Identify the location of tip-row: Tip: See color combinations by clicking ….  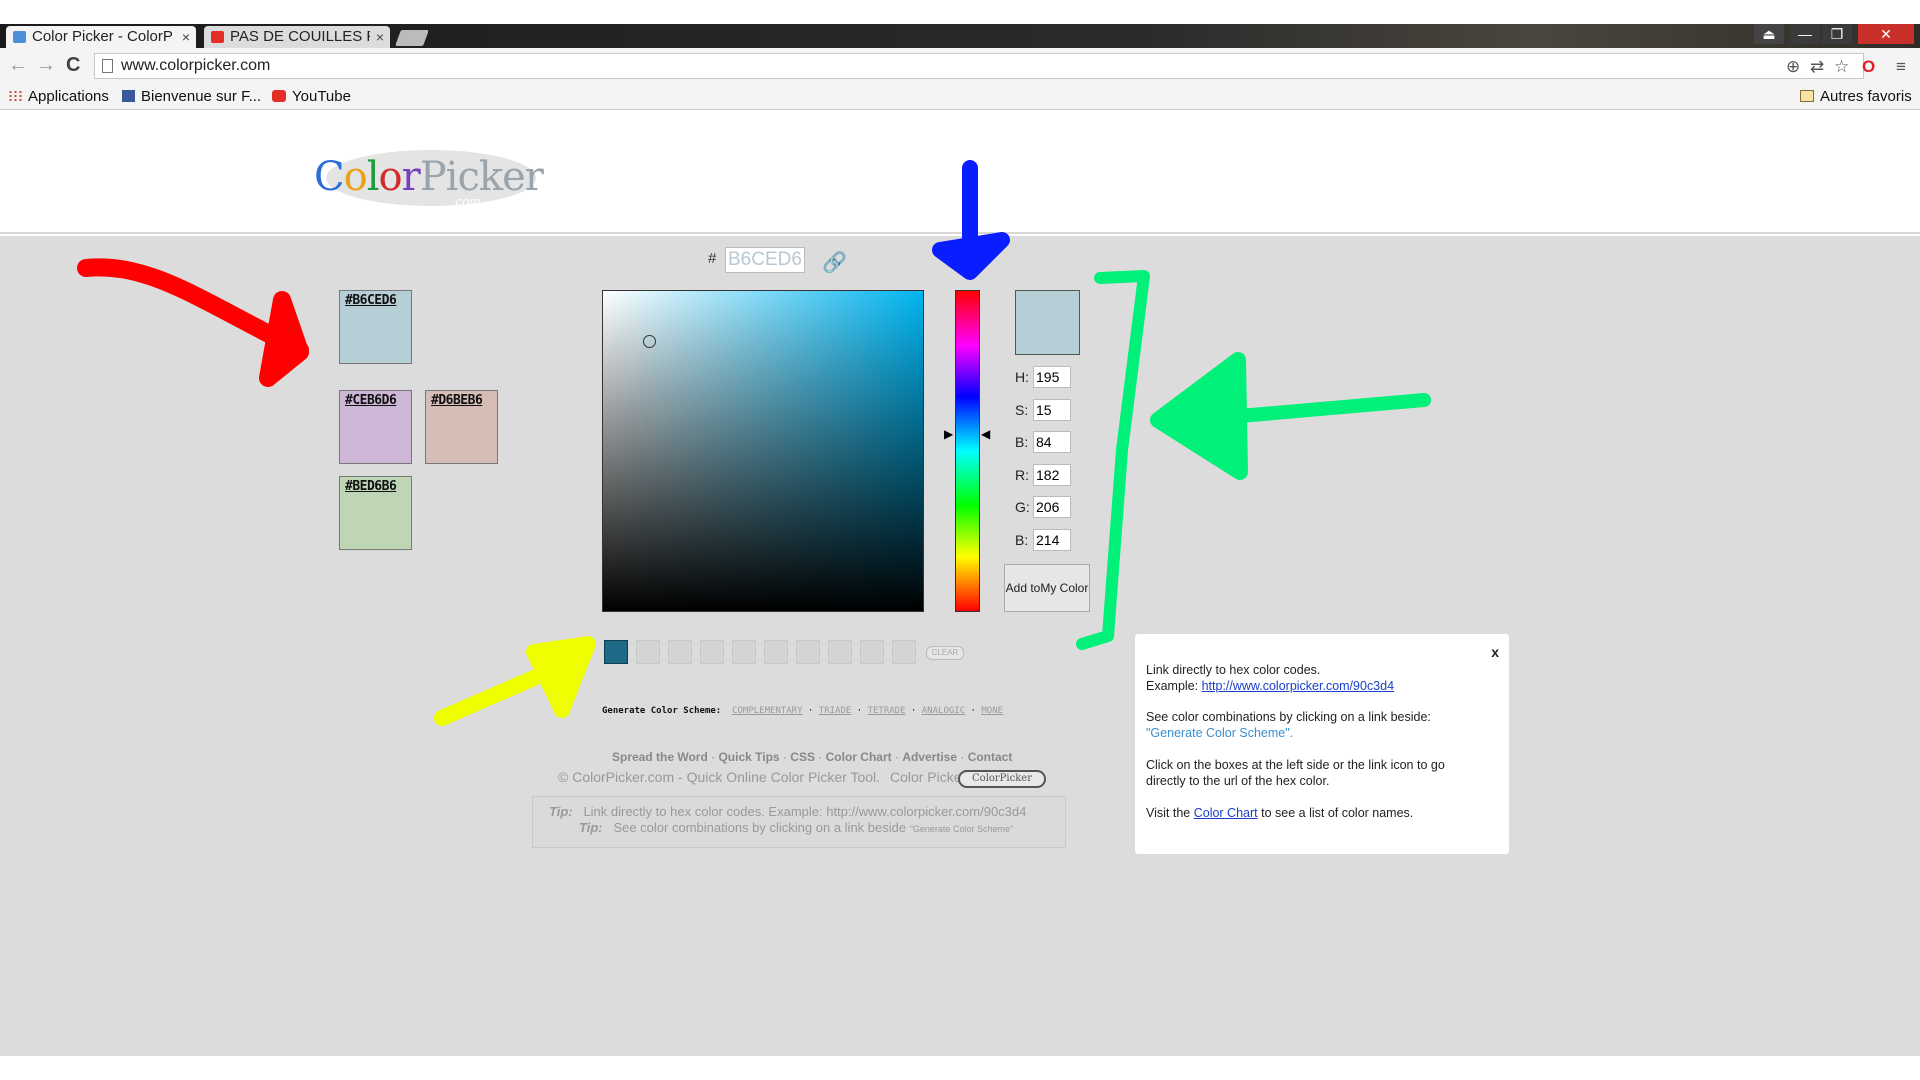
(796, 827).